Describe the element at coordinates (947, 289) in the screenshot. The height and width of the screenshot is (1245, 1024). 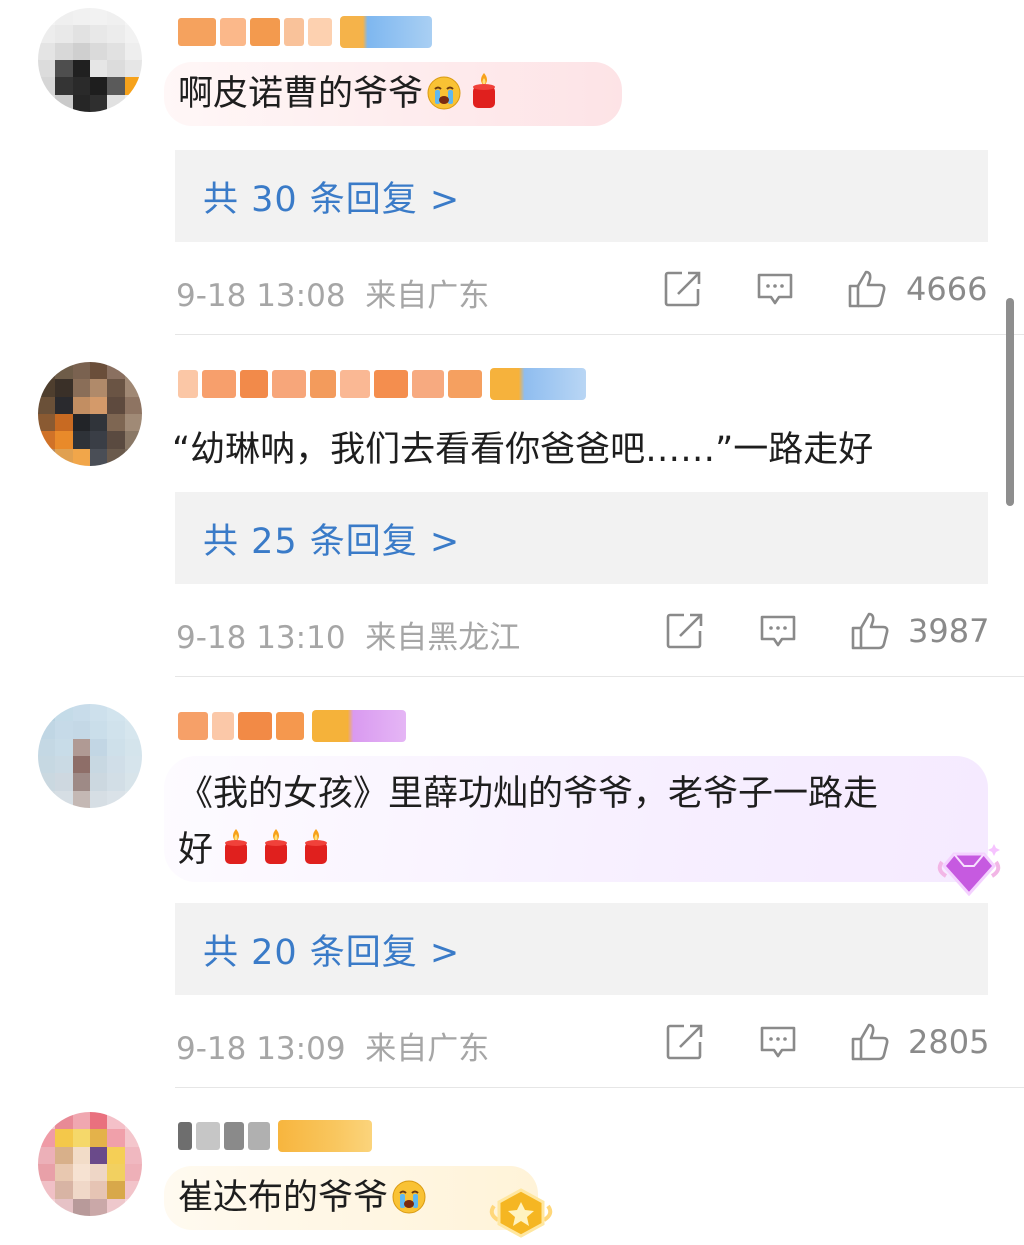
I see `like-count: 4666` at that location.